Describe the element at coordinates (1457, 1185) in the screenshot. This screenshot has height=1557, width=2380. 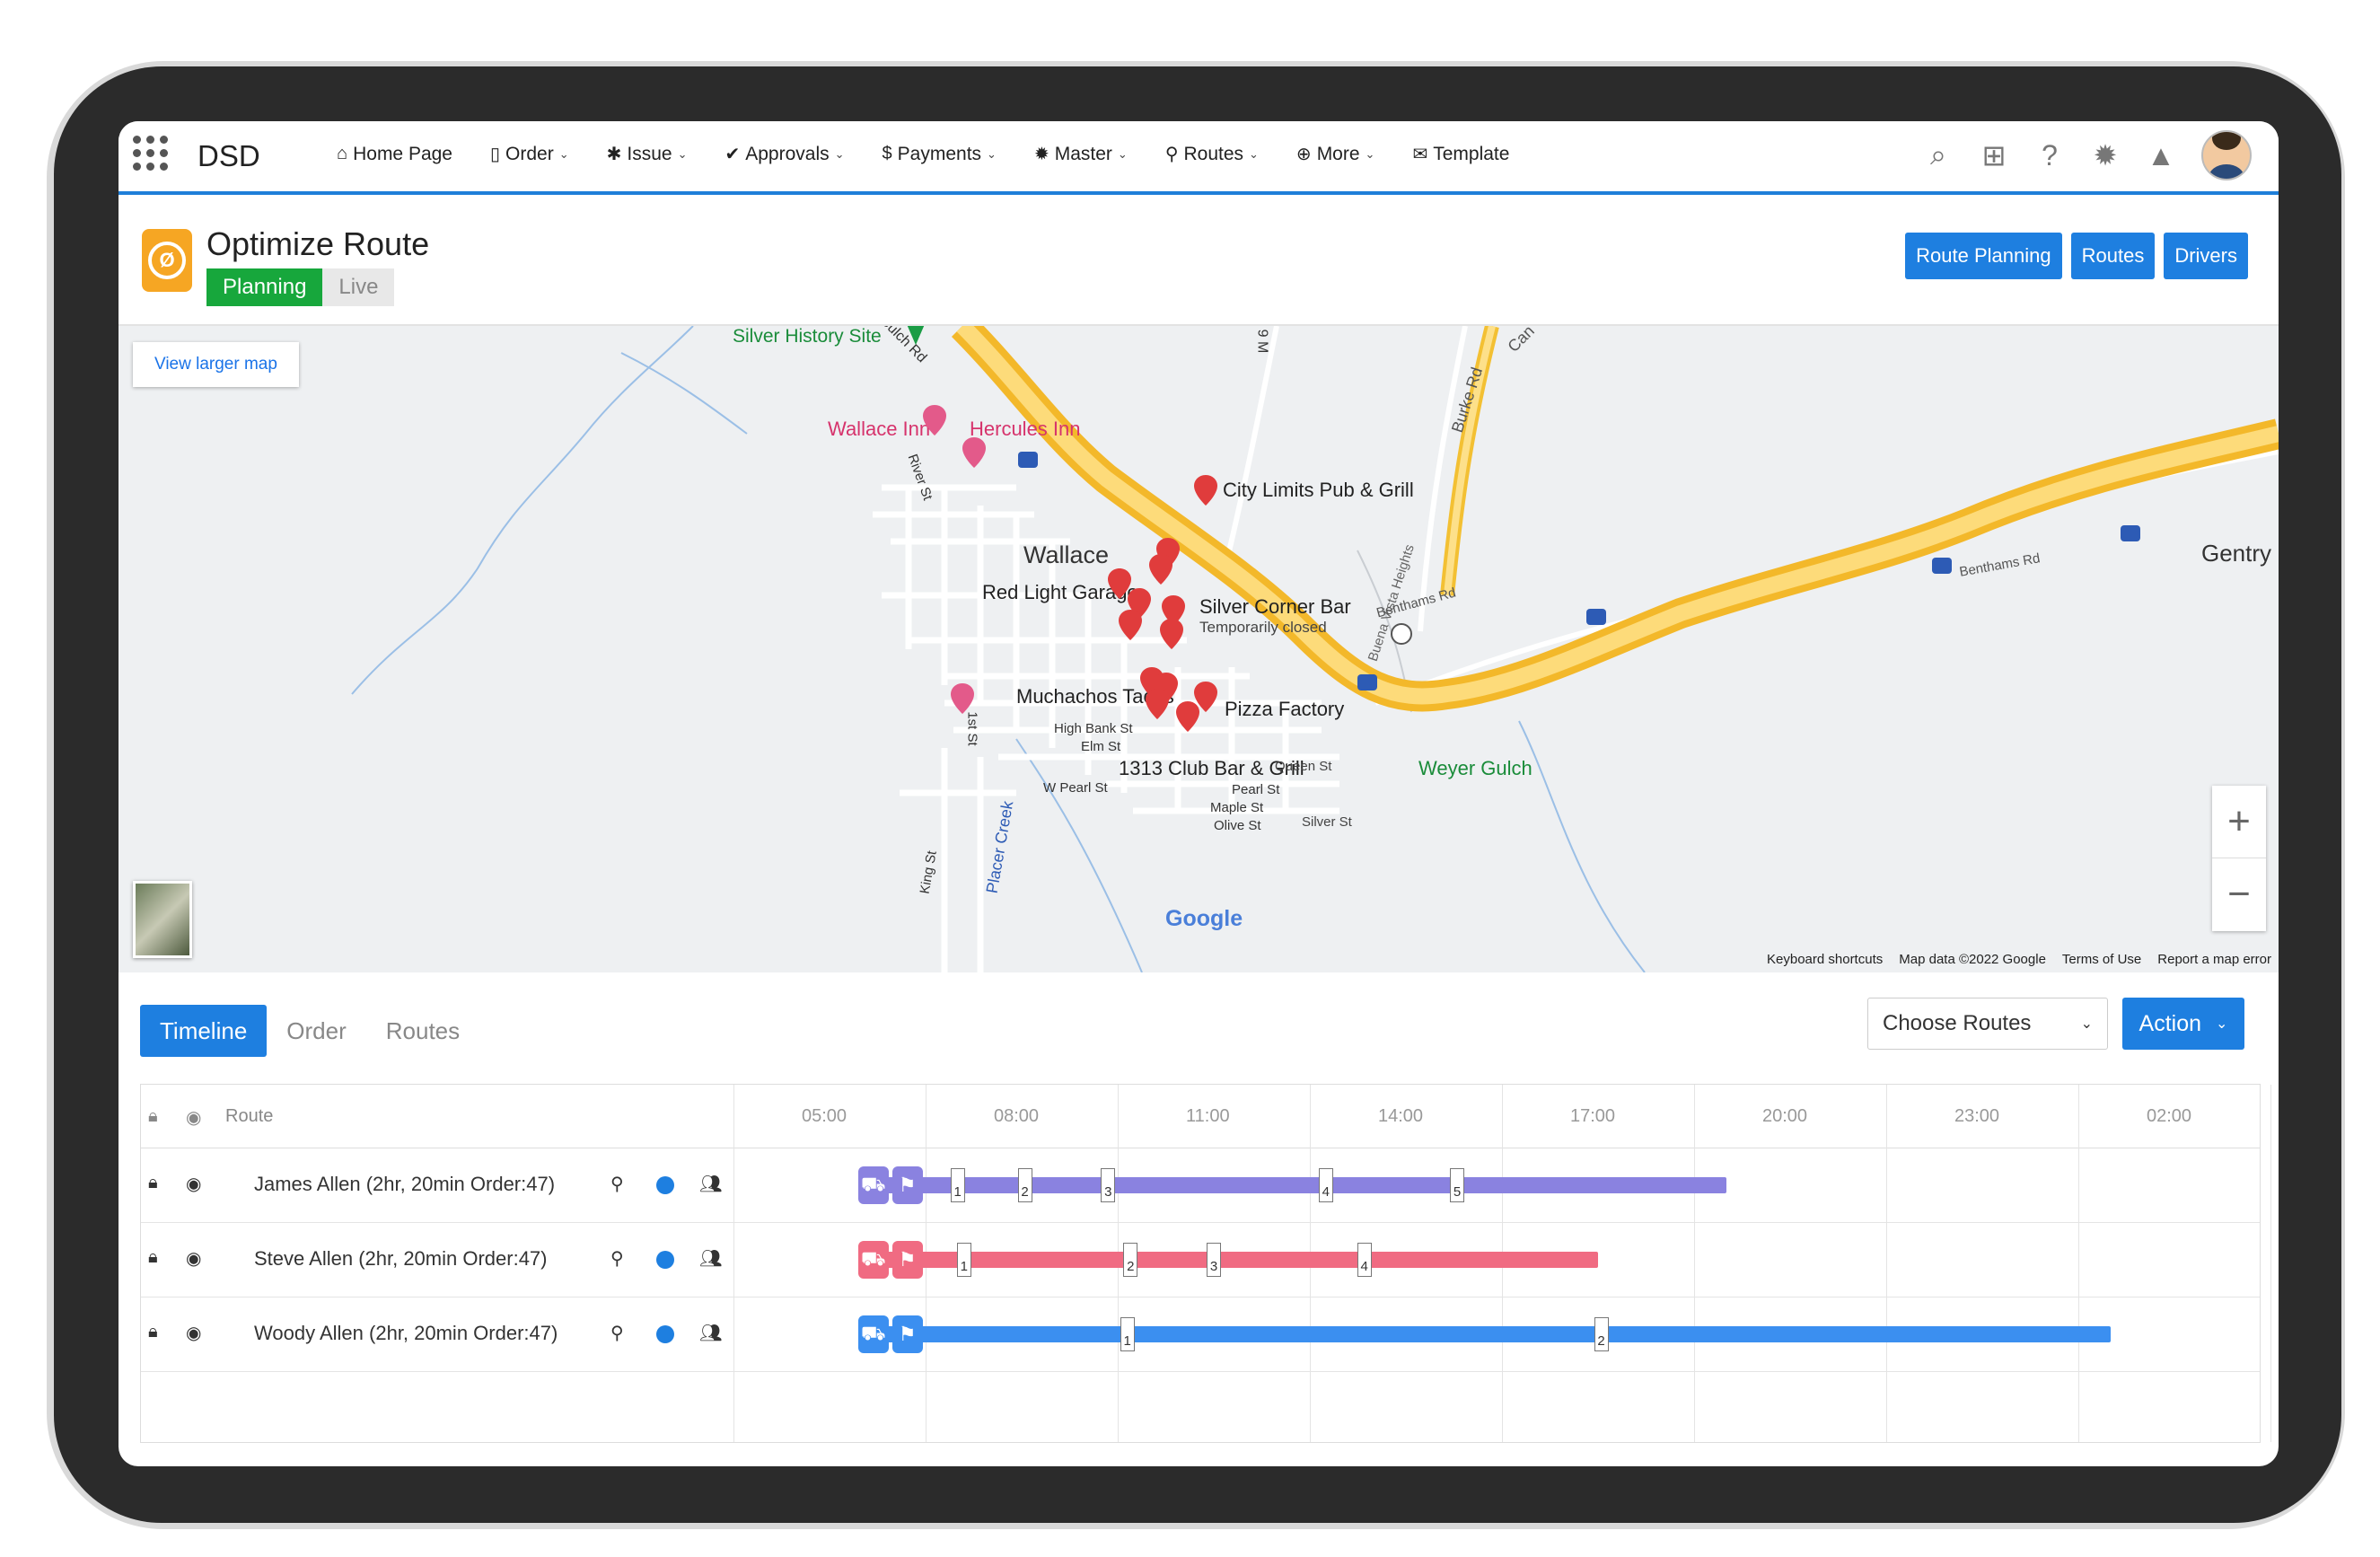
I see `route-stop-marker: 5` at that location.